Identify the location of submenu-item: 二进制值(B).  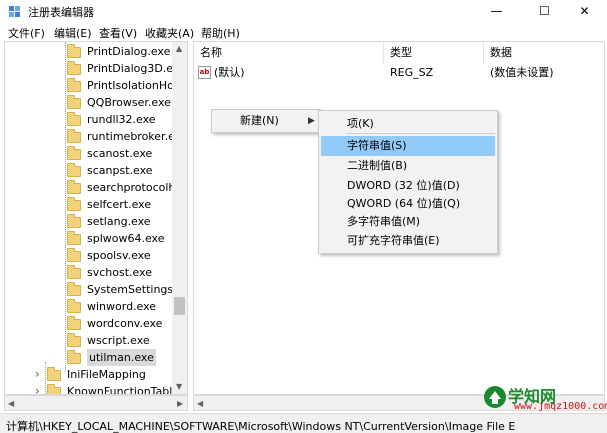
(408, 166).